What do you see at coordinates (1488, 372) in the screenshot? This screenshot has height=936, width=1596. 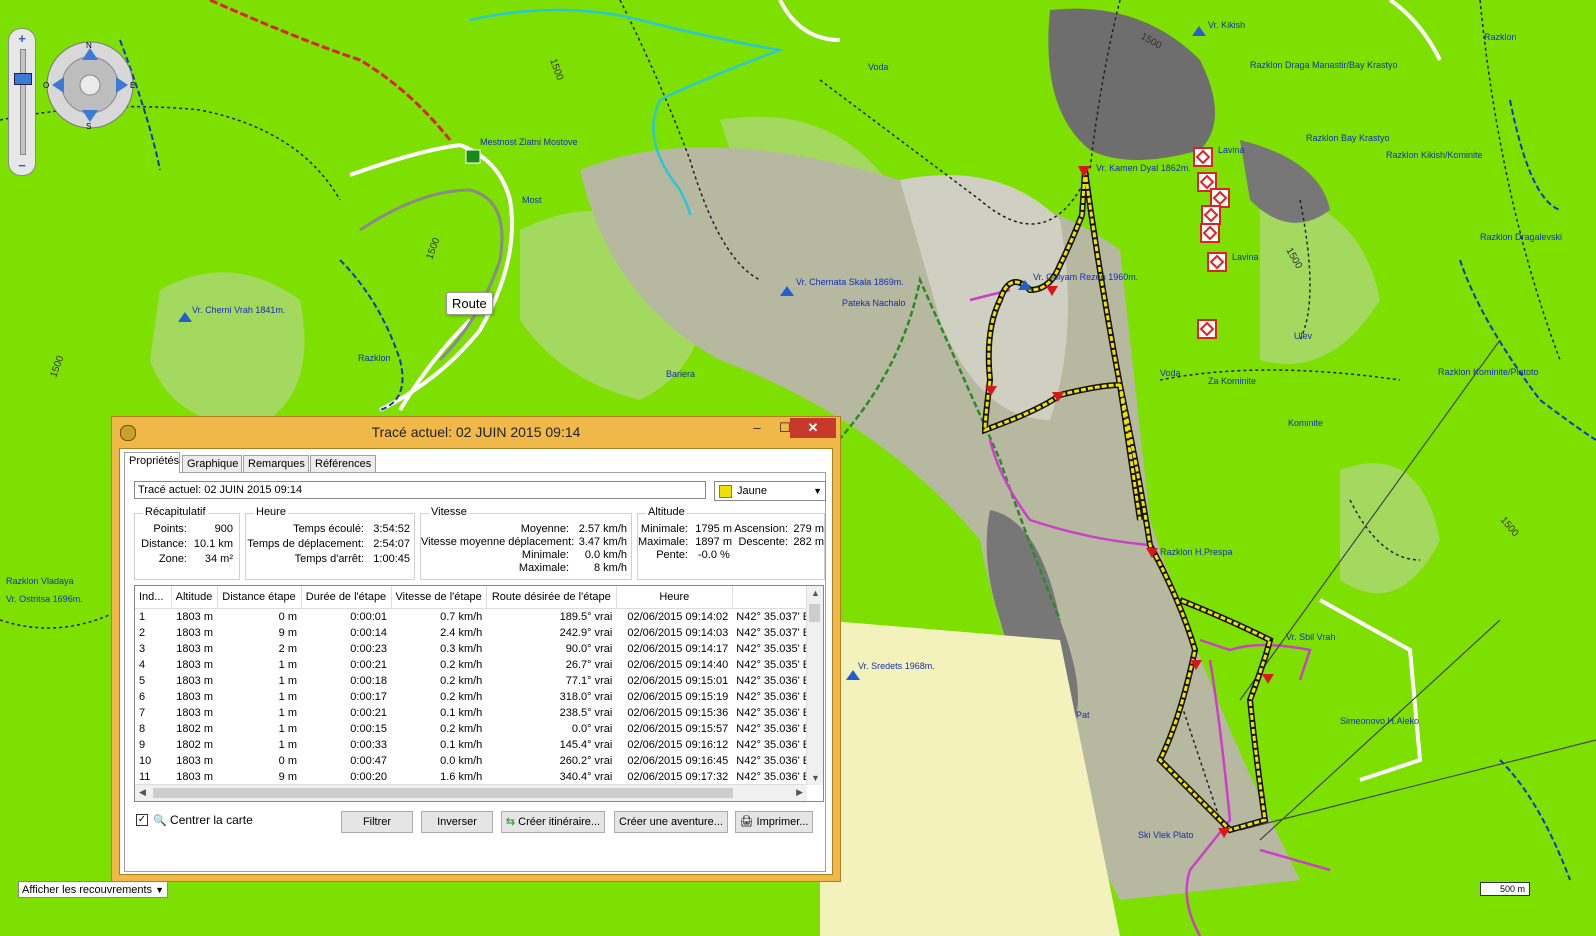 I see `map-label: Razklon Kominite/Platoto` at bounding box center [1488, 372].